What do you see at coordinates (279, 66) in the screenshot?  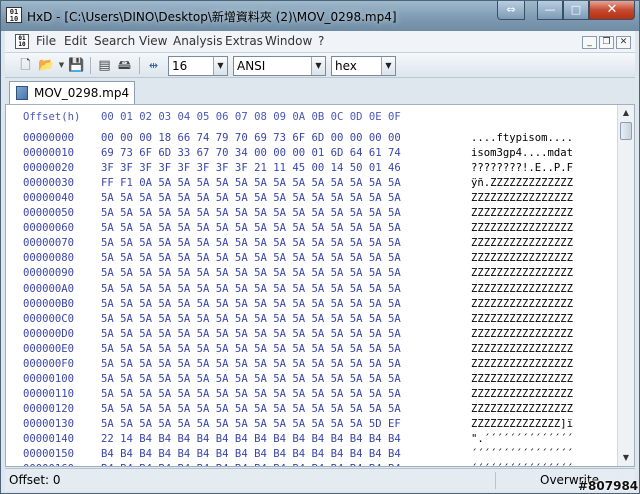 I see `charset-select: ANSI ▼` at bounding box center [279, 66].